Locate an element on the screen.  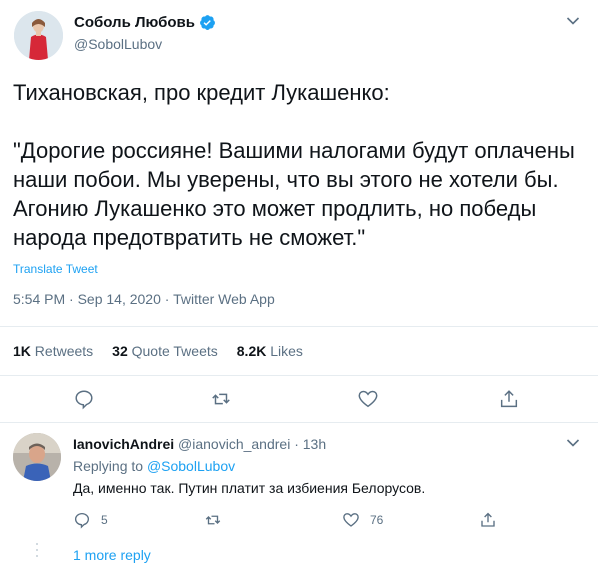
reply-author-handle: @ianovich_andrei is located at coordinates (234, 444).